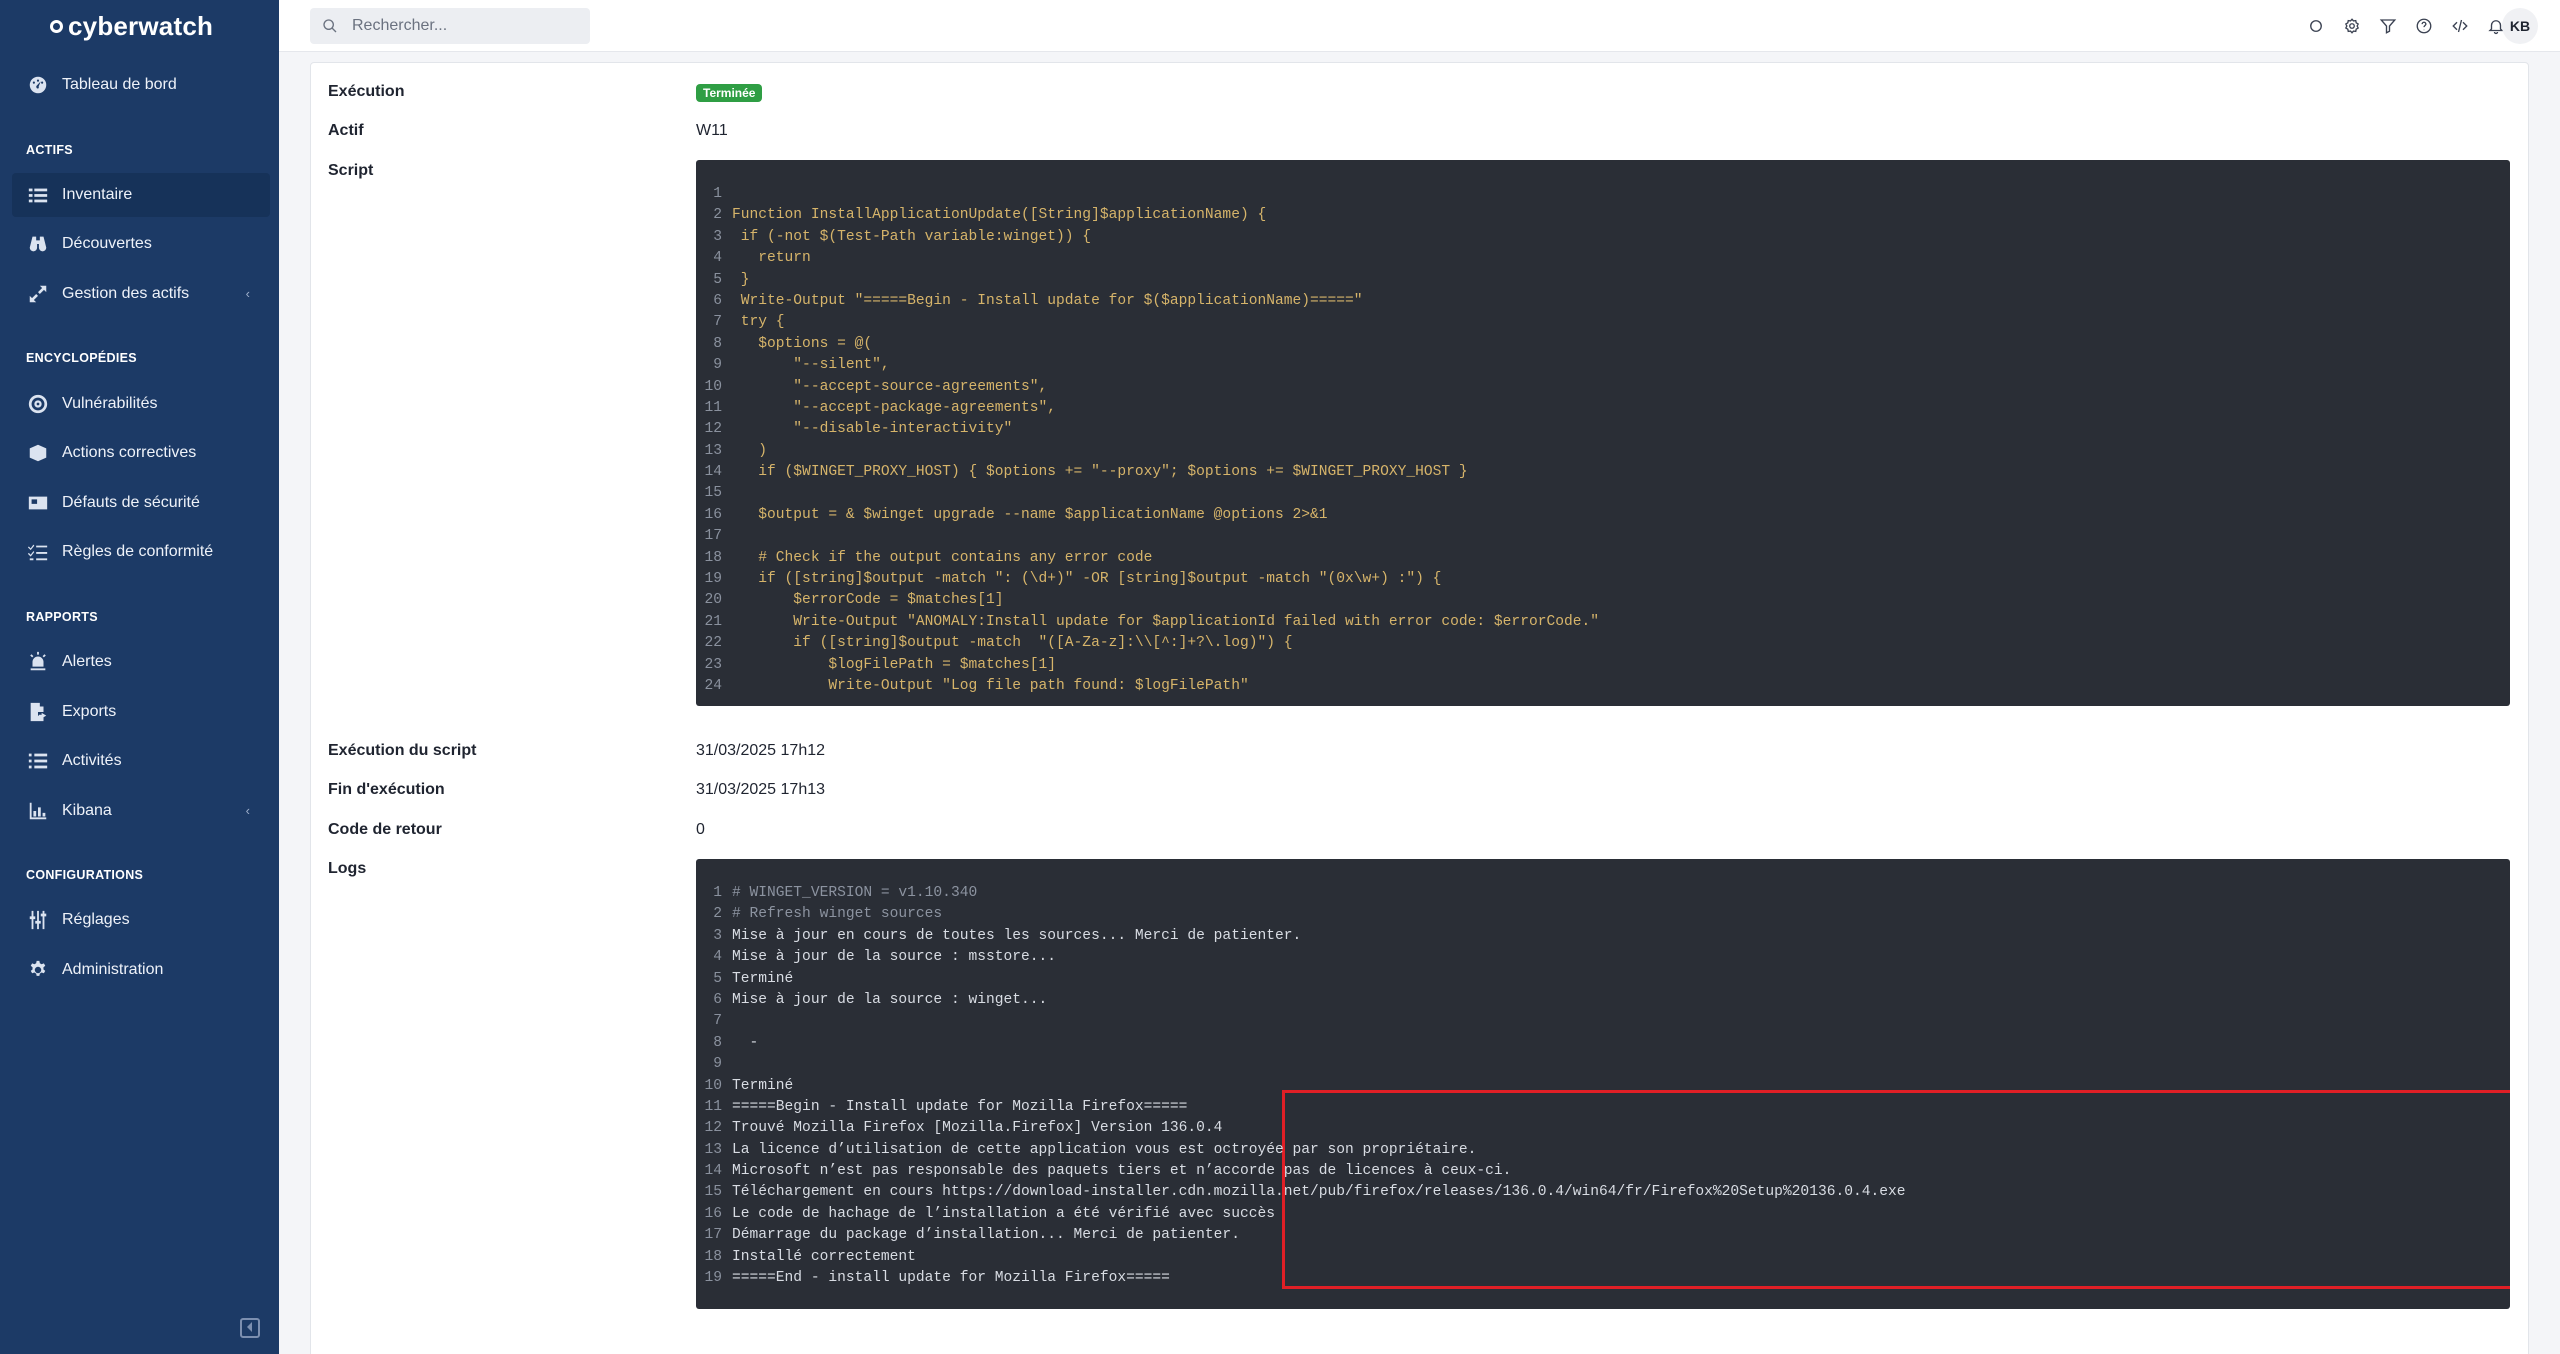 The width and height of the screenshot is (2560, 1354). Describe the element at coordinates (38, 404) in the screenshot. I see `target-icon` at that location.